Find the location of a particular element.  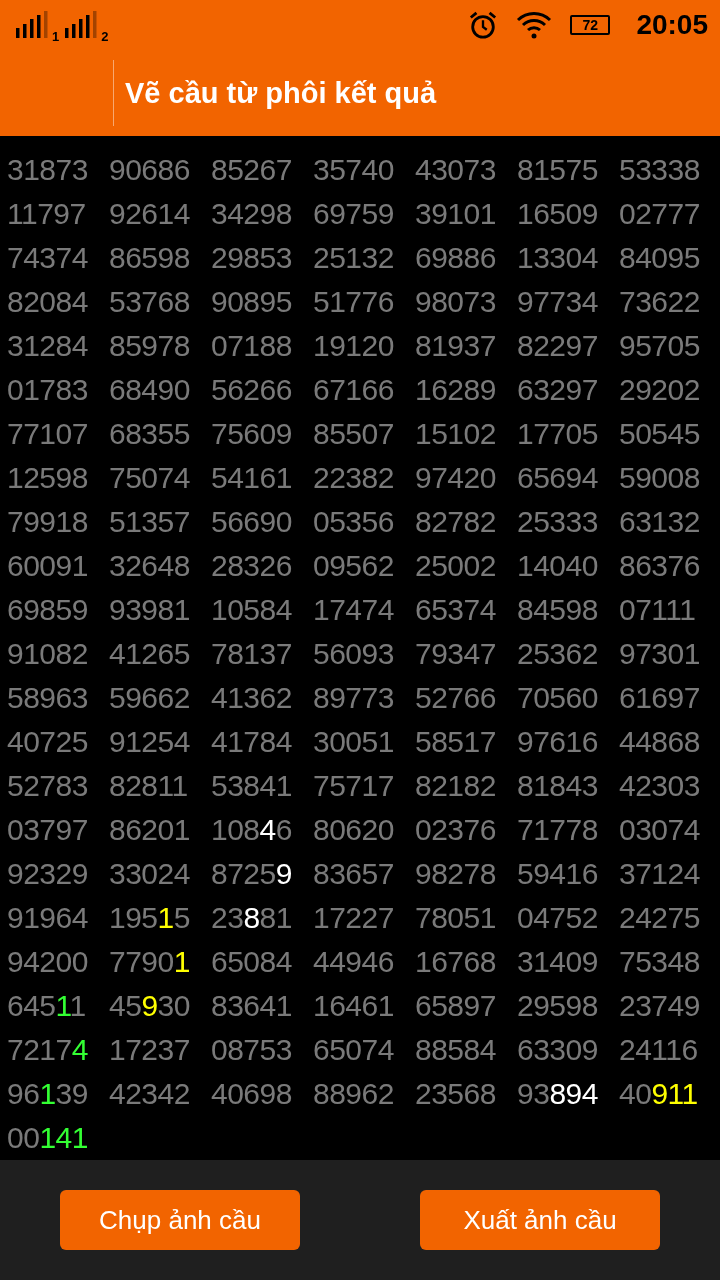

number-cell-text: 75609 is located at coordinates (251, 434).